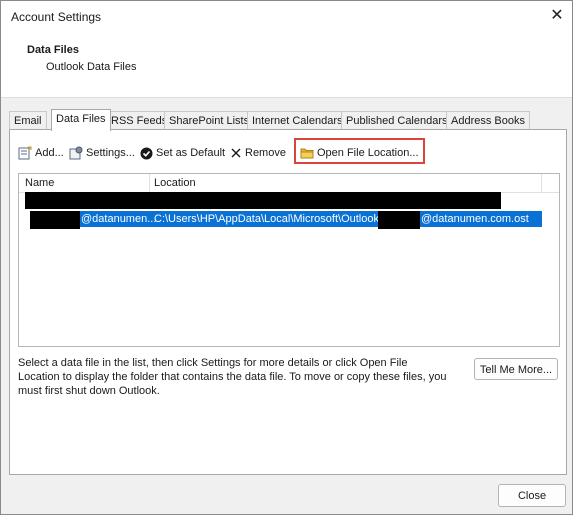  What do you see at coordinates (297, 120) in the screenshot?
I see `tab-internet-calendars: Internet Calendars` at bounding box center [297, 120].